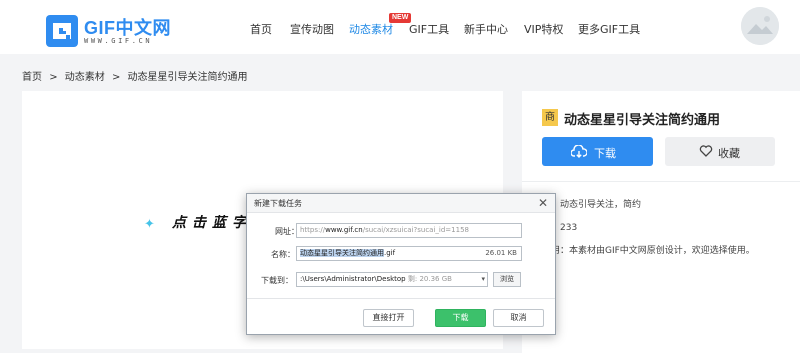 The image size is (800, 353). What do you see at coordinates (460, 318) in the screenshot?
I see `dialog-download-button: 下载` at bounding box center [460, 318].